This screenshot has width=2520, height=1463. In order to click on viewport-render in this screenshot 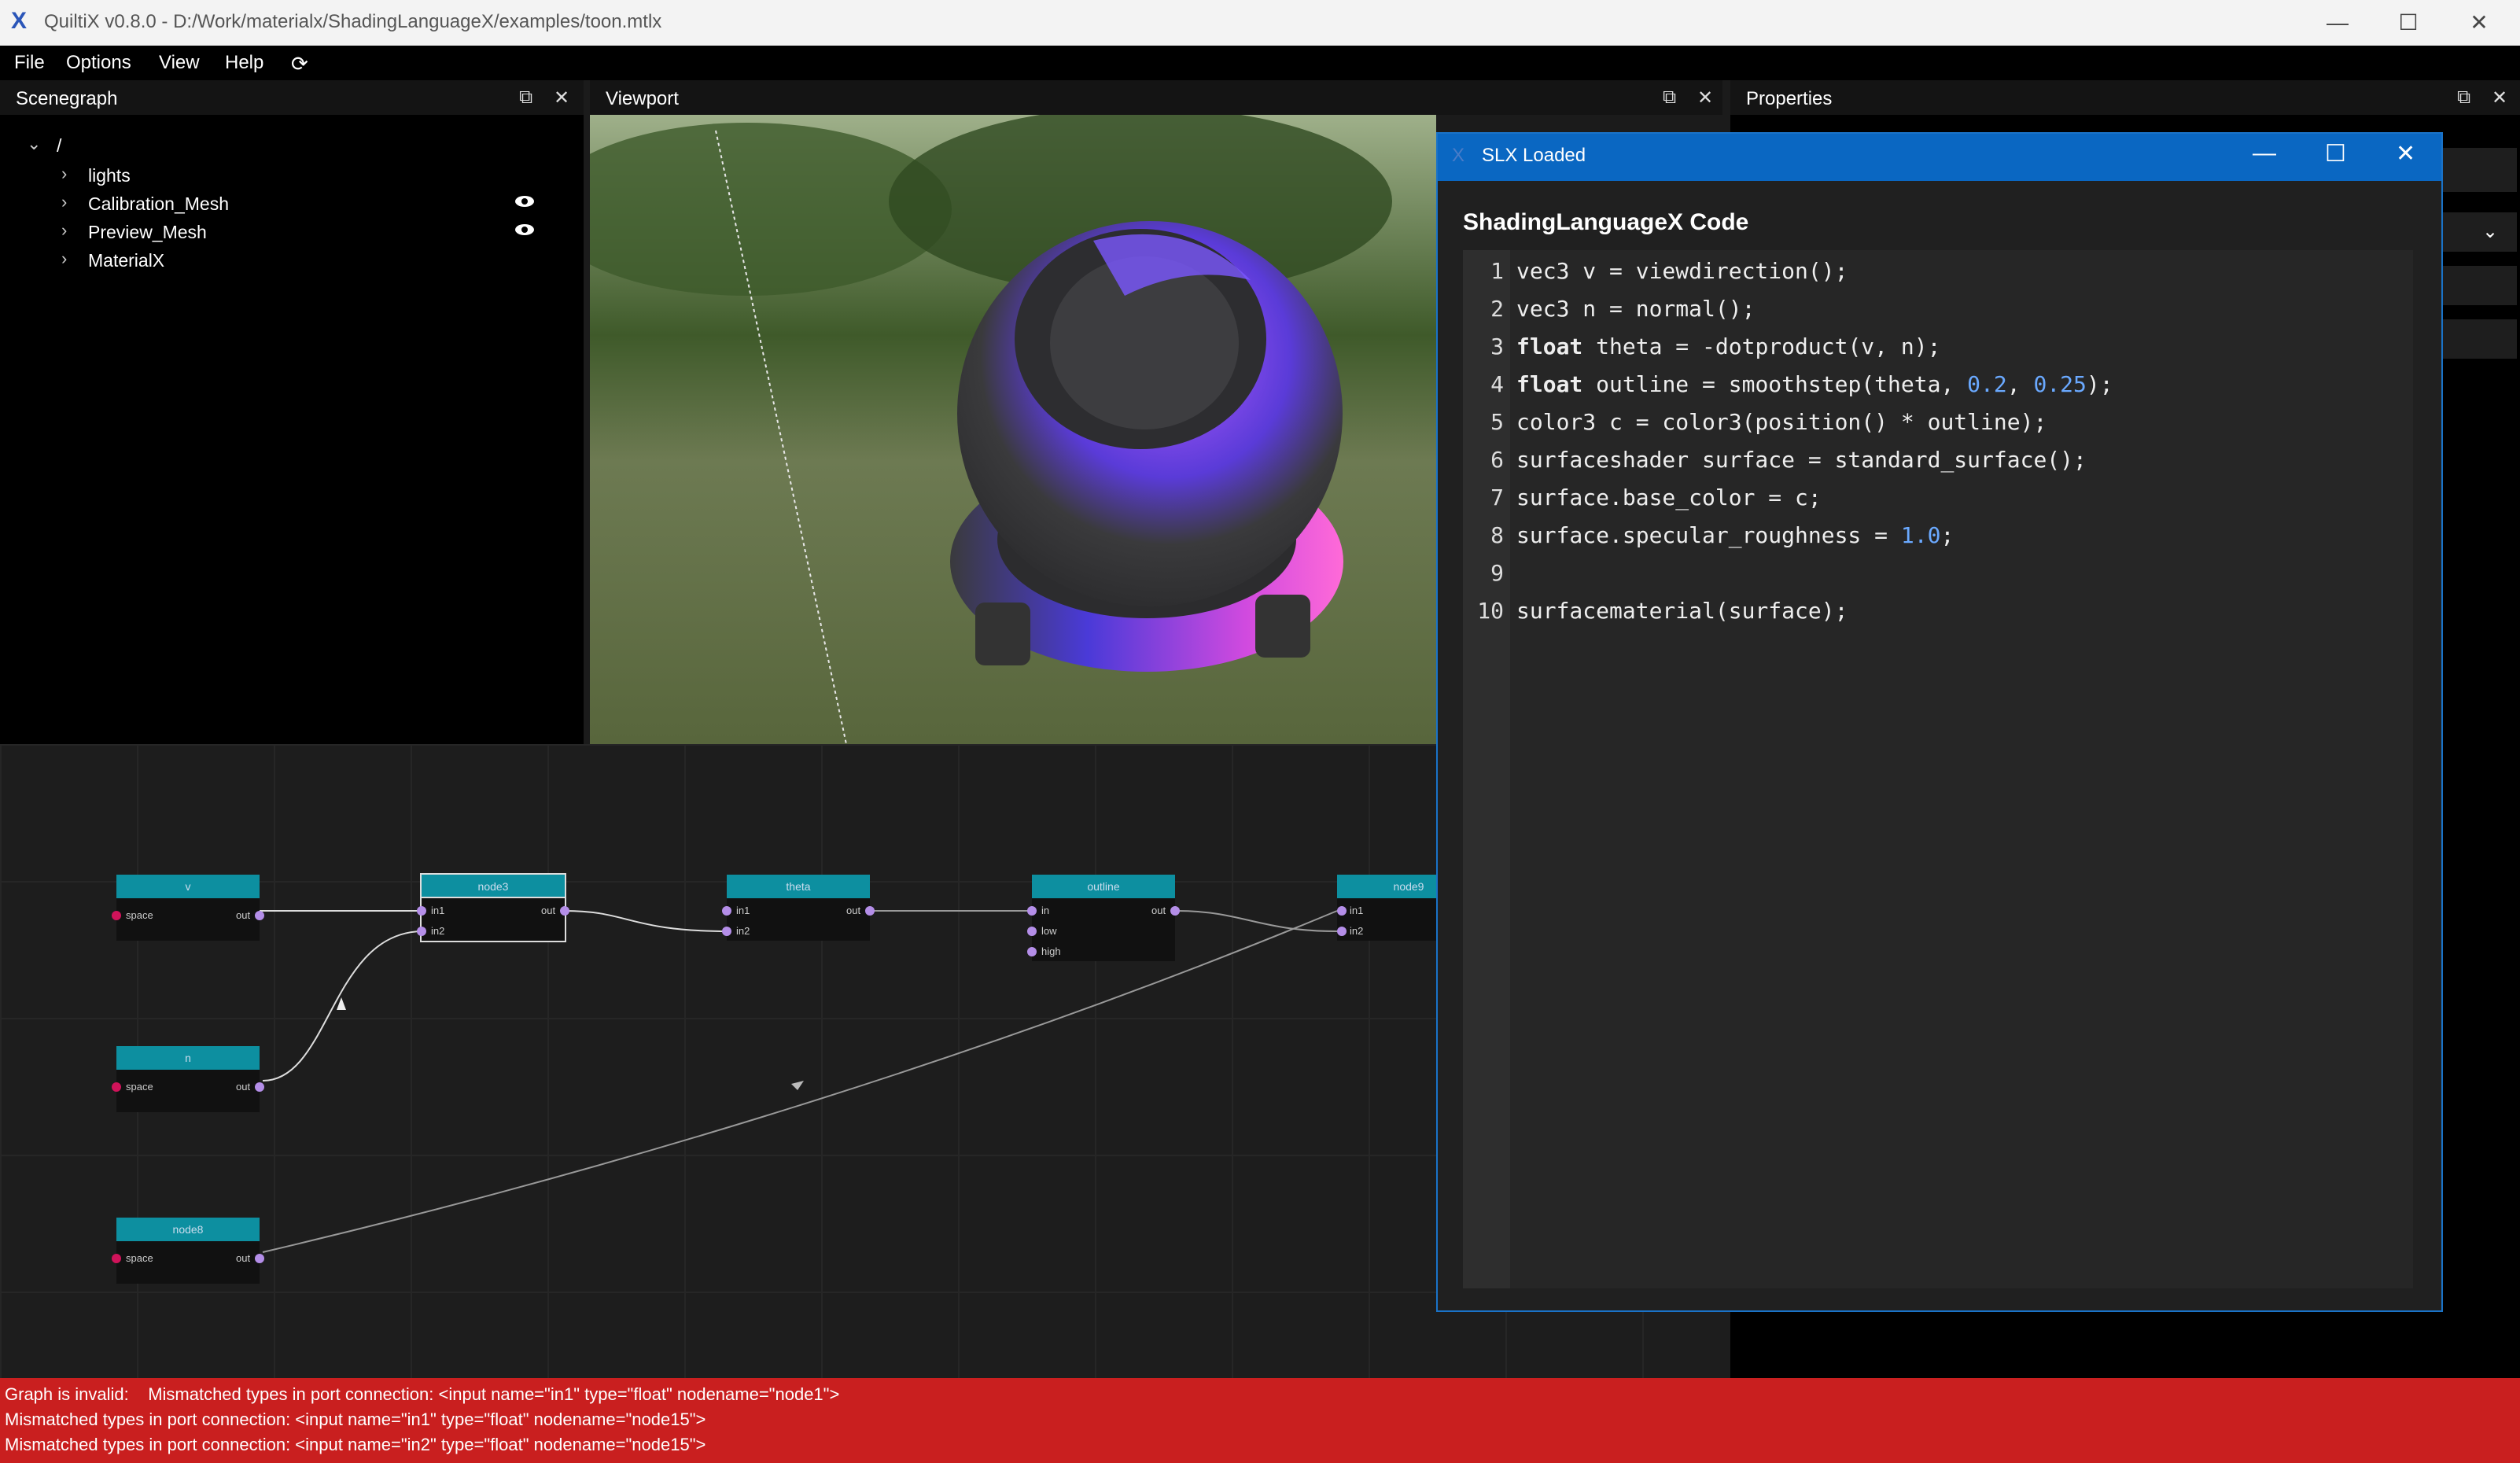, I will do `click(1013, 429)`.